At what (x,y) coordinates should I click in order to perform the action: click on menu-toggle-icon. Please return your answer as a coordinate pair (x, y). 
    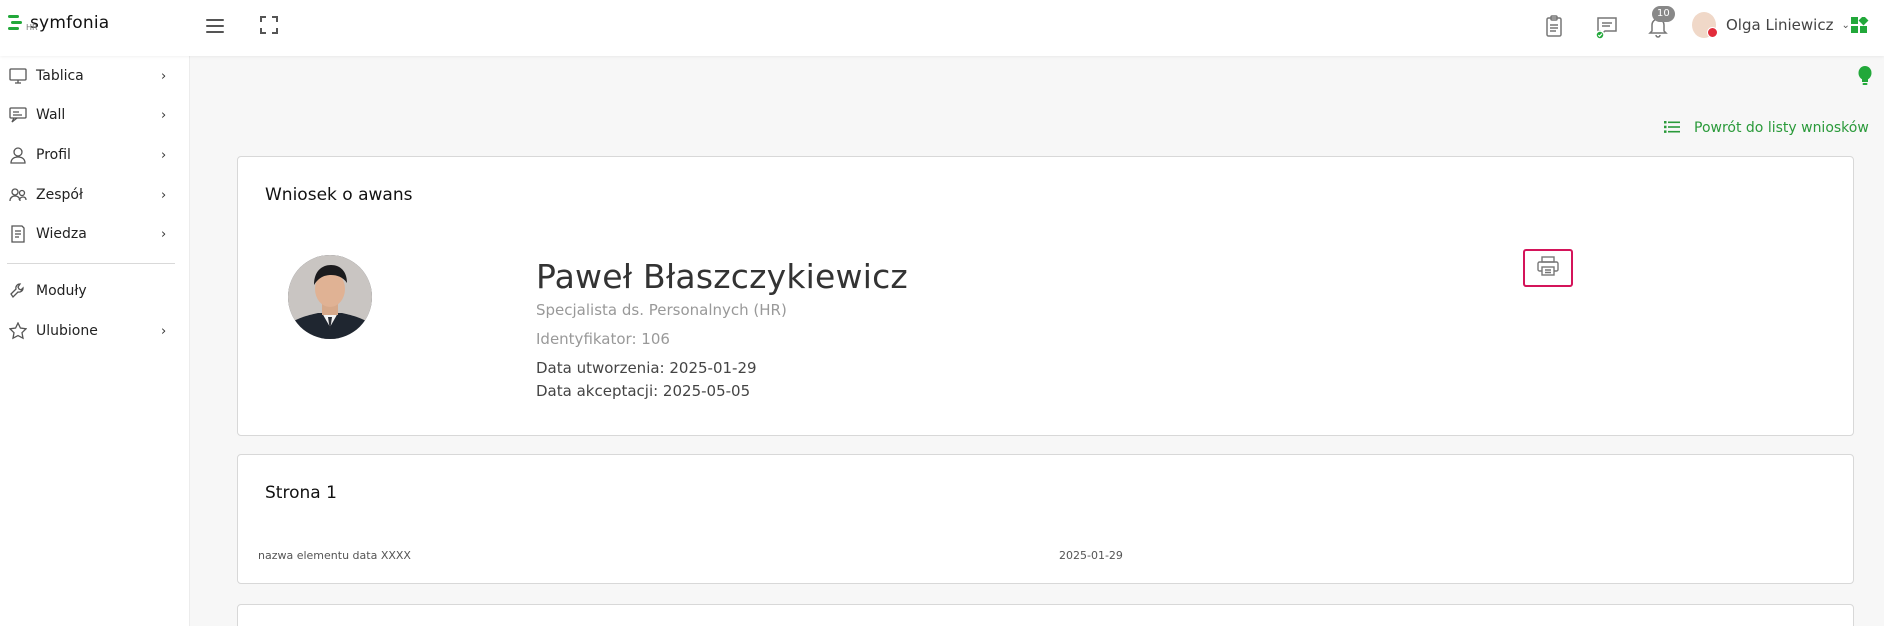
    Looking at the image, I should click on (216, 26).